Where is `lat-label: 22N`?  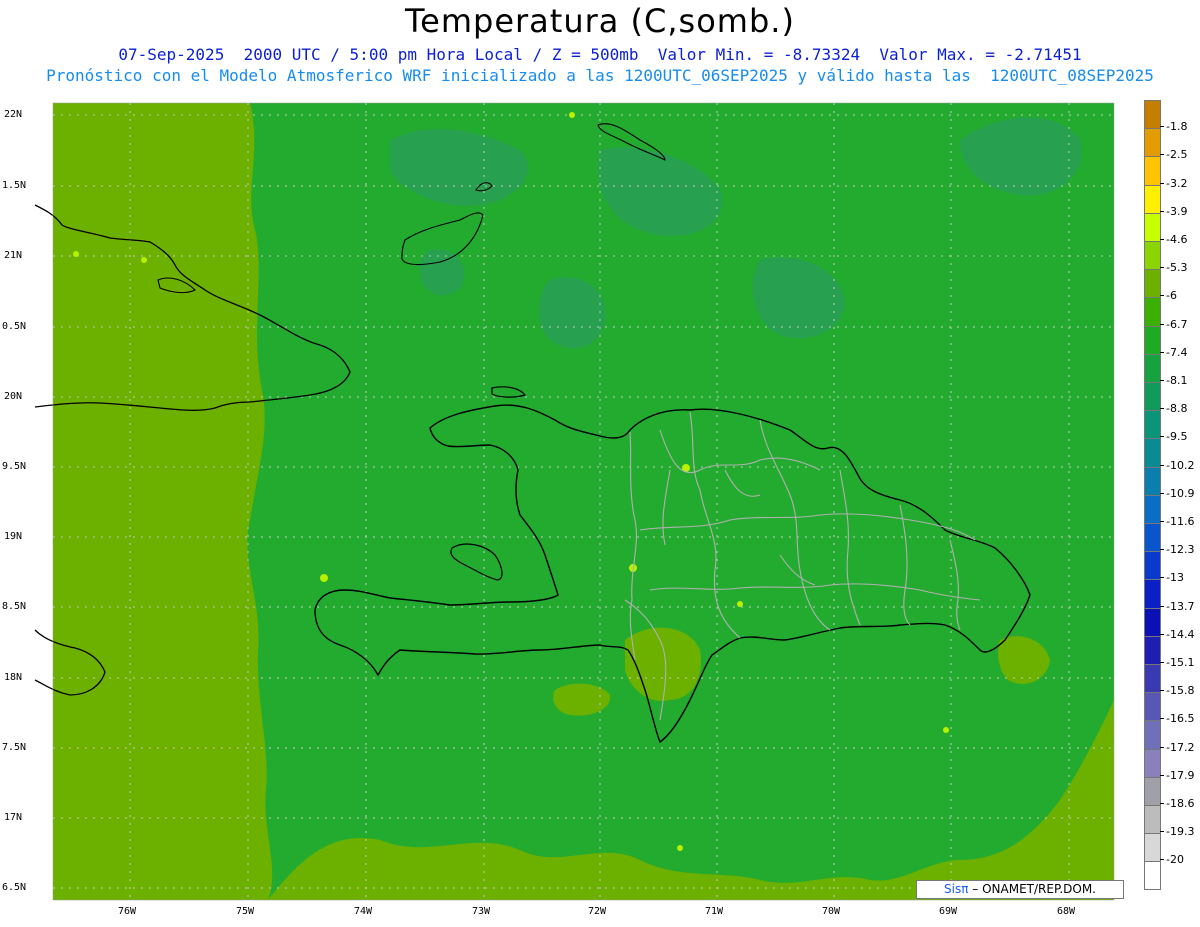
lat-label: 22N is located at coordinates (13, 114).